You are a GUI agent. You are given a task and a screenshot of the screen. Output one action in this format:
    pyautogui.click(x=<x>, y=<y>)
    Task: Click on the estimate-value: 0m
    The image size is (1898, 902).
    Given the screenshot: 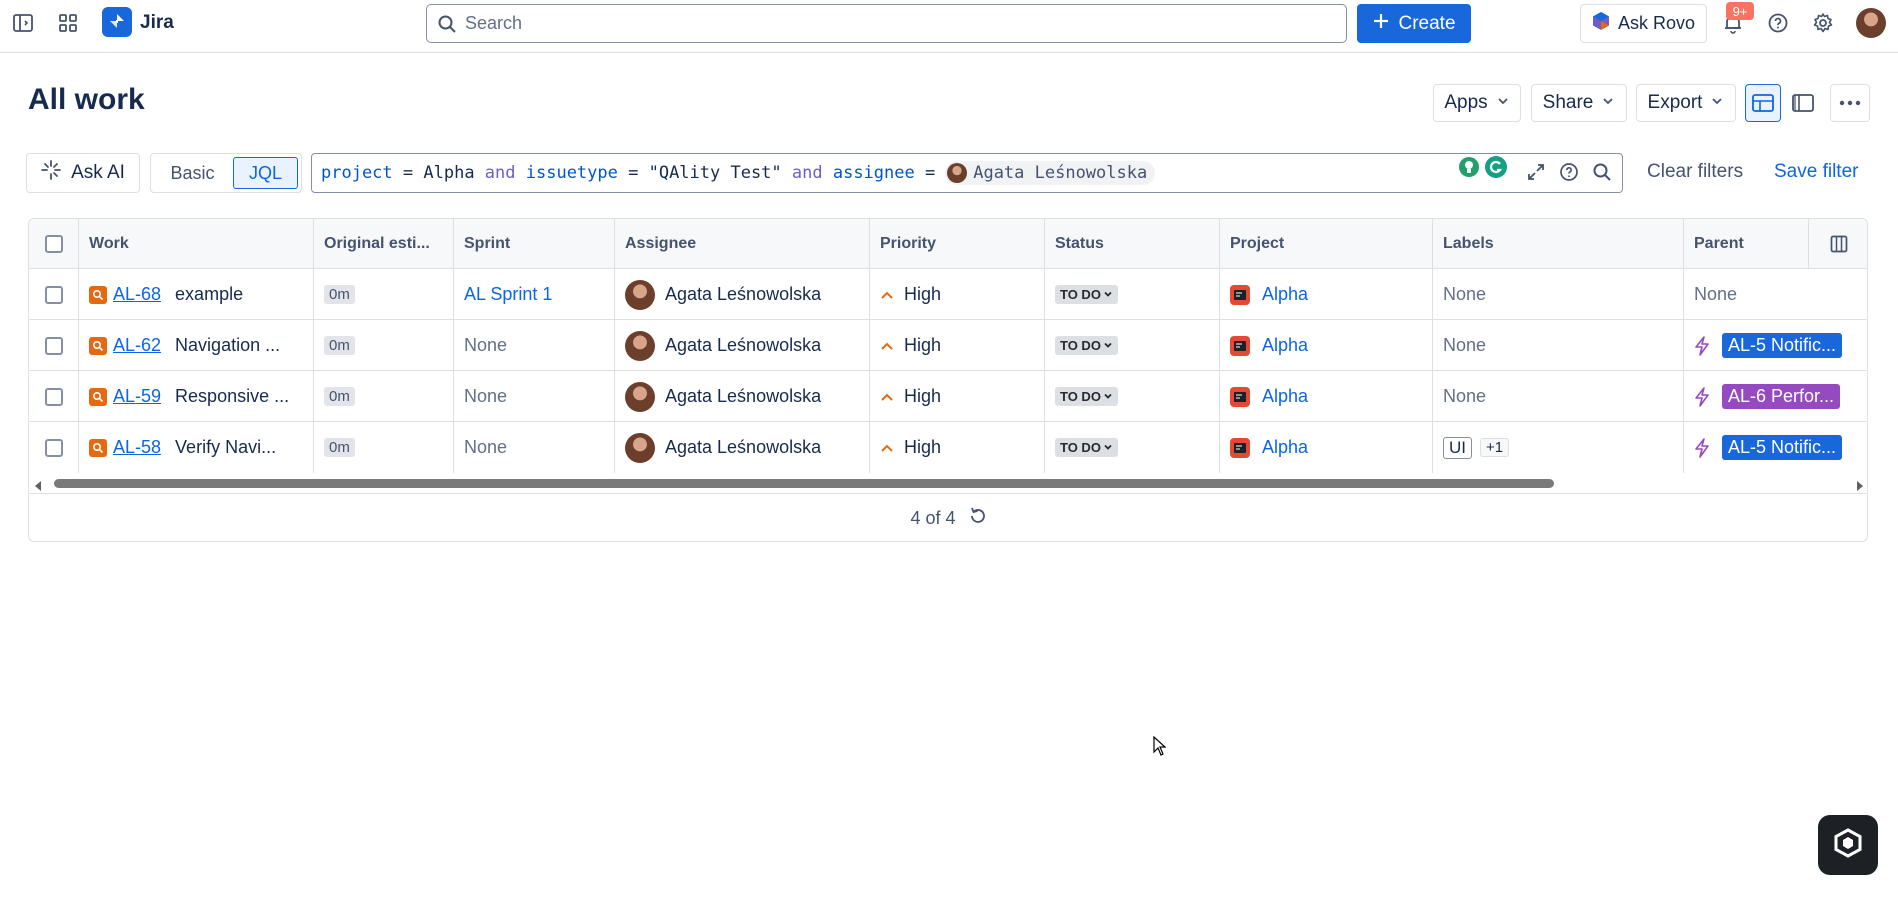 What is the action you would take?
    pyautogui.click(x=339, y=345)
    